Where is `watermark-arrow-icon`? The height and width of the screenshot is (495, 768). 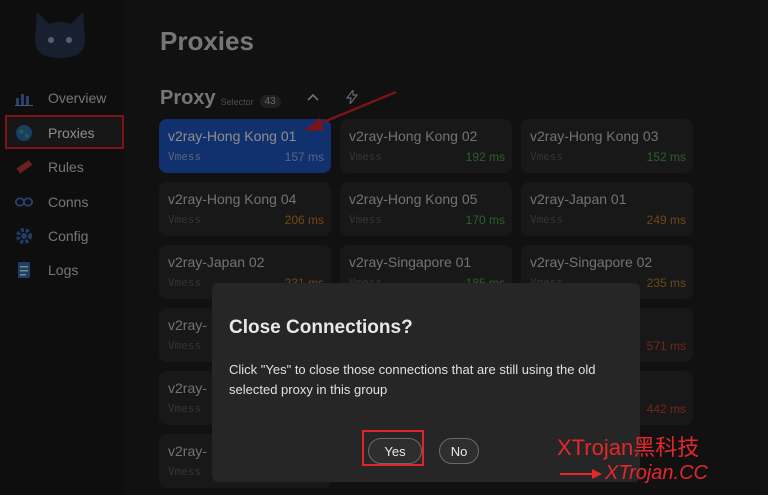 watermark-arrow-icon is located at coordinates (581, 474).